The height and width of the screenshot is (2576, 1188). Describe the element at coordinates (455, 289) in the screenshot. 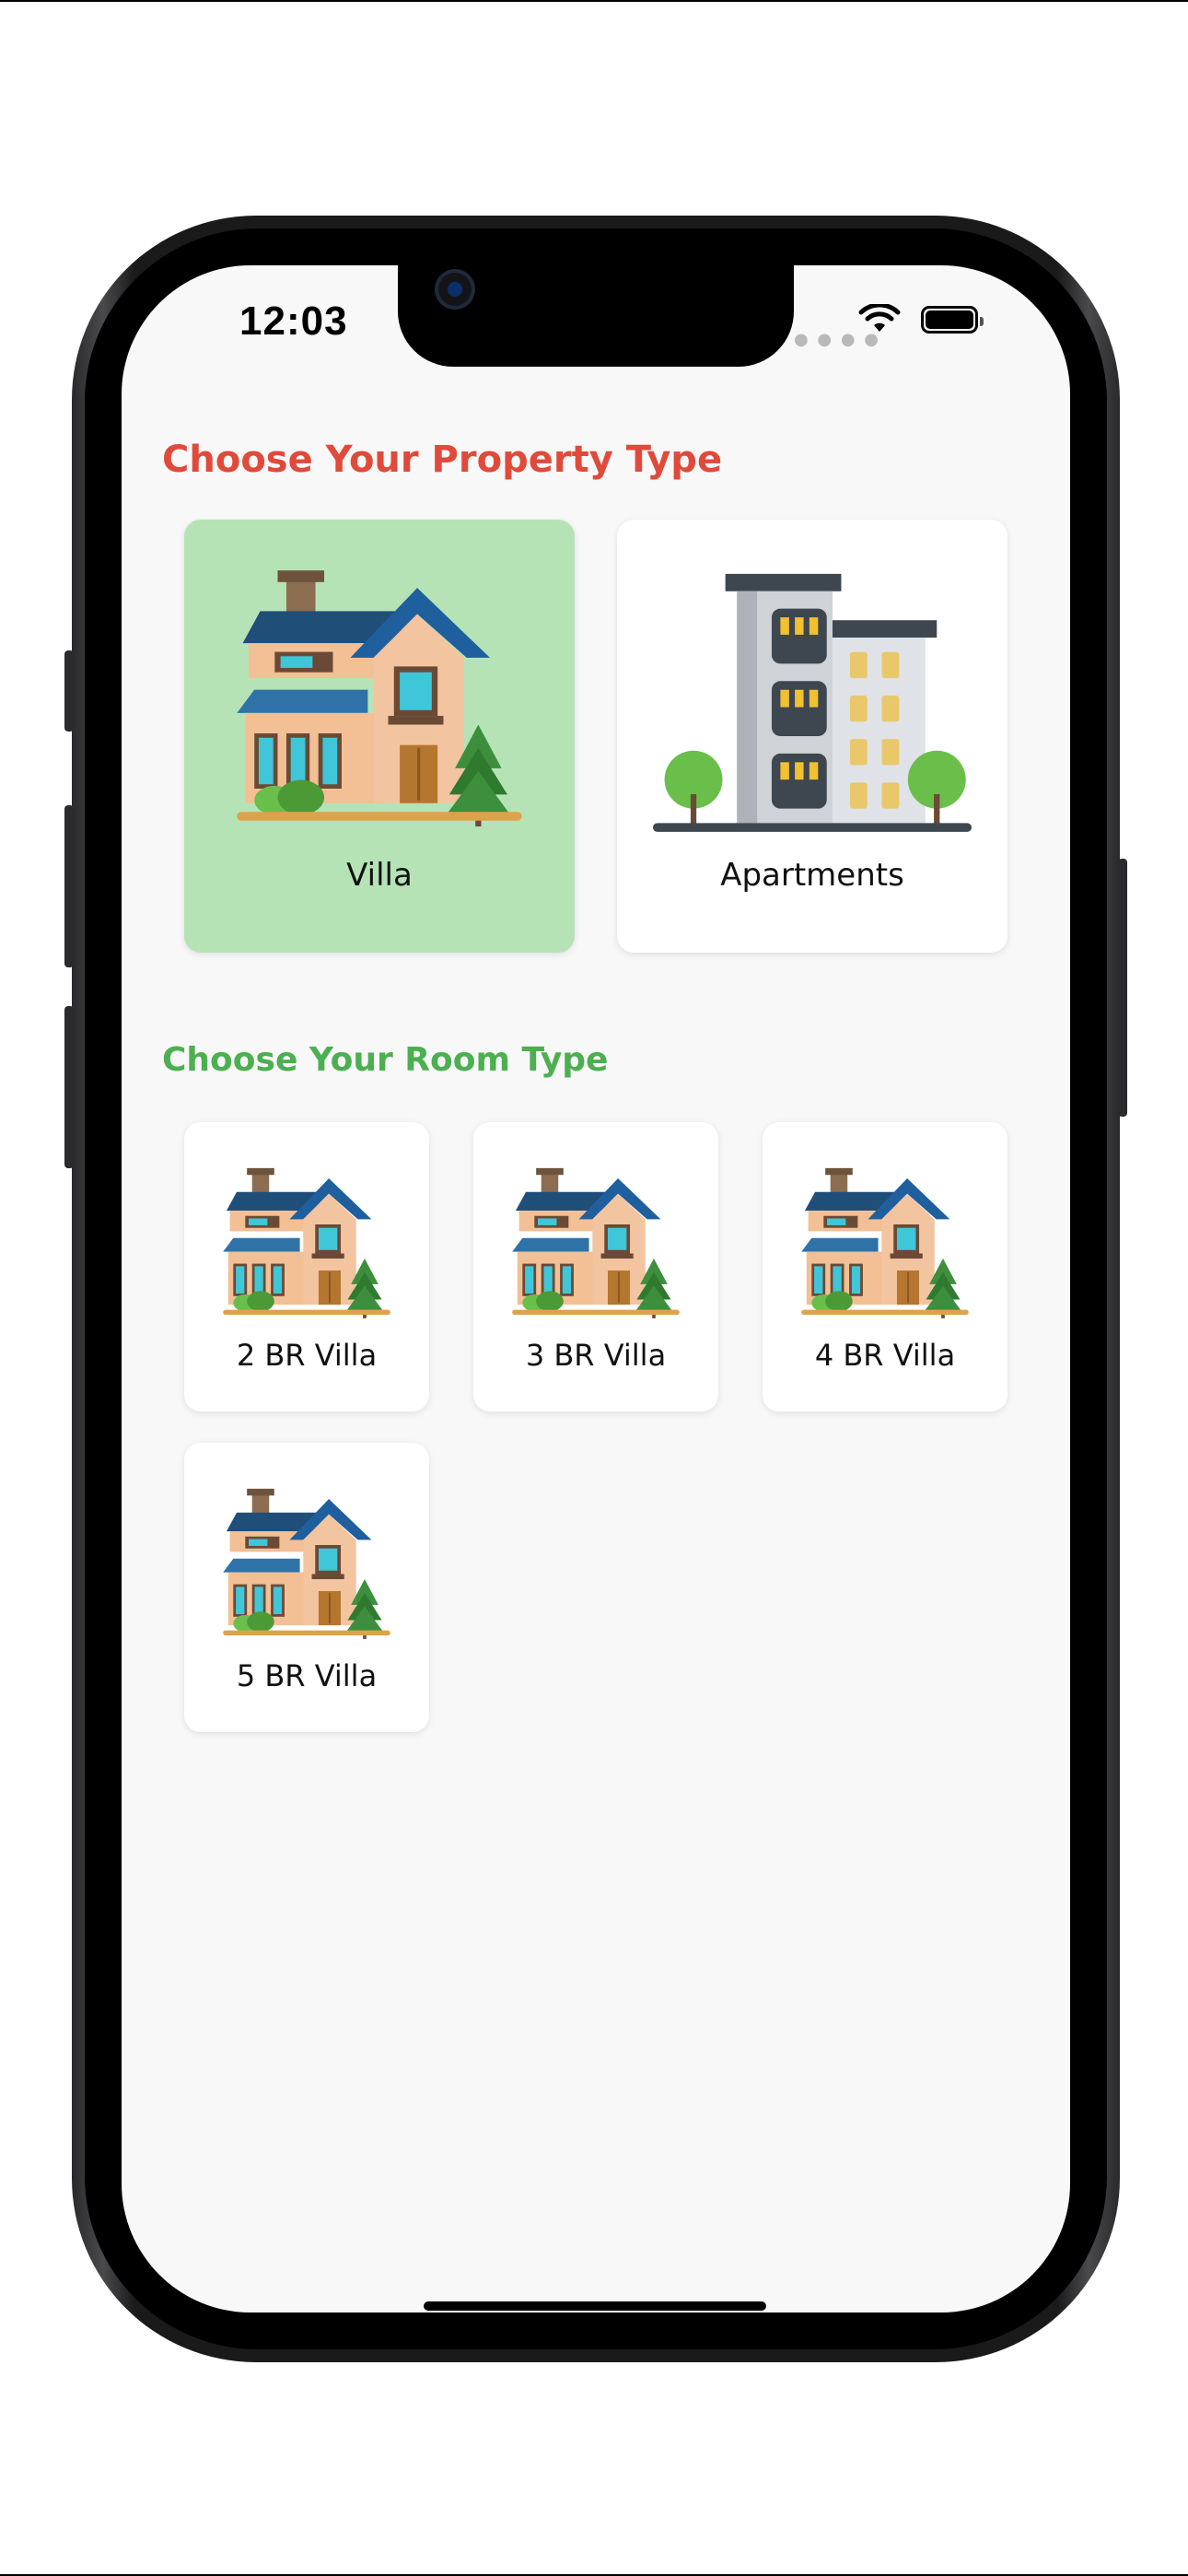

I see `front-camera` at that location.